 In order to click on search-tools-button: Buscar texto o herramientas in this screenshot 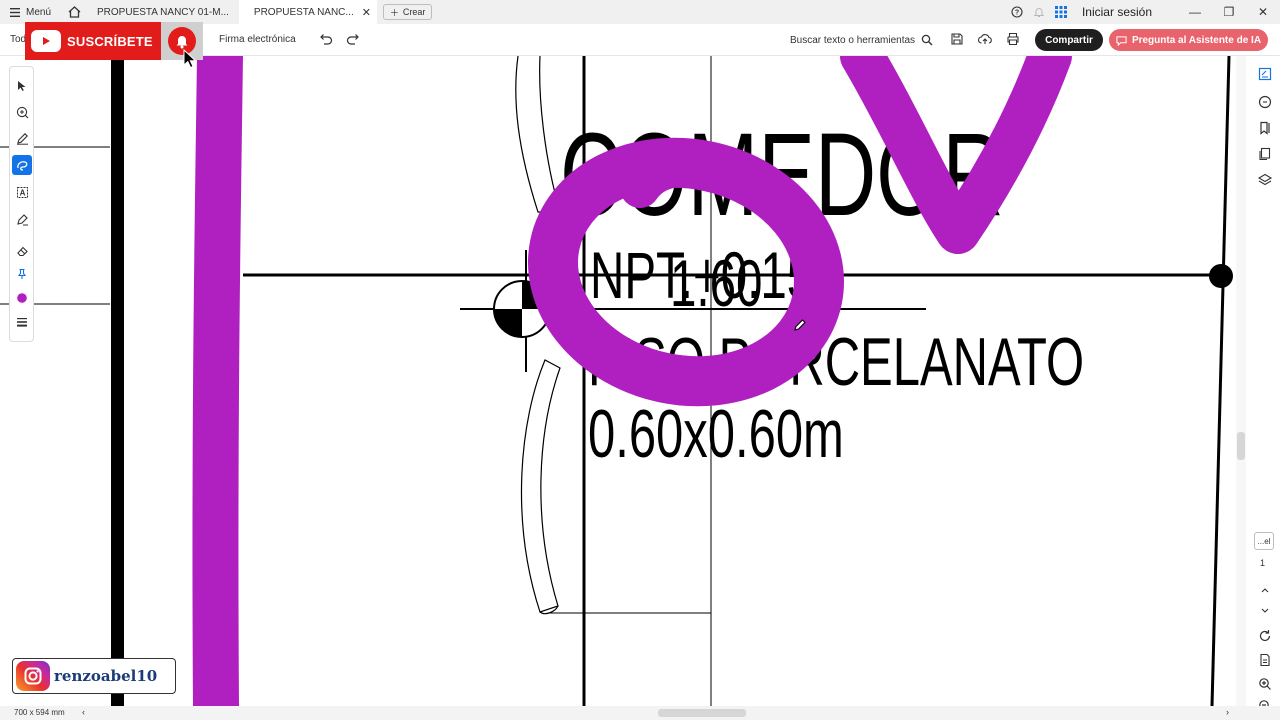, I will do `click(861, 40)`.